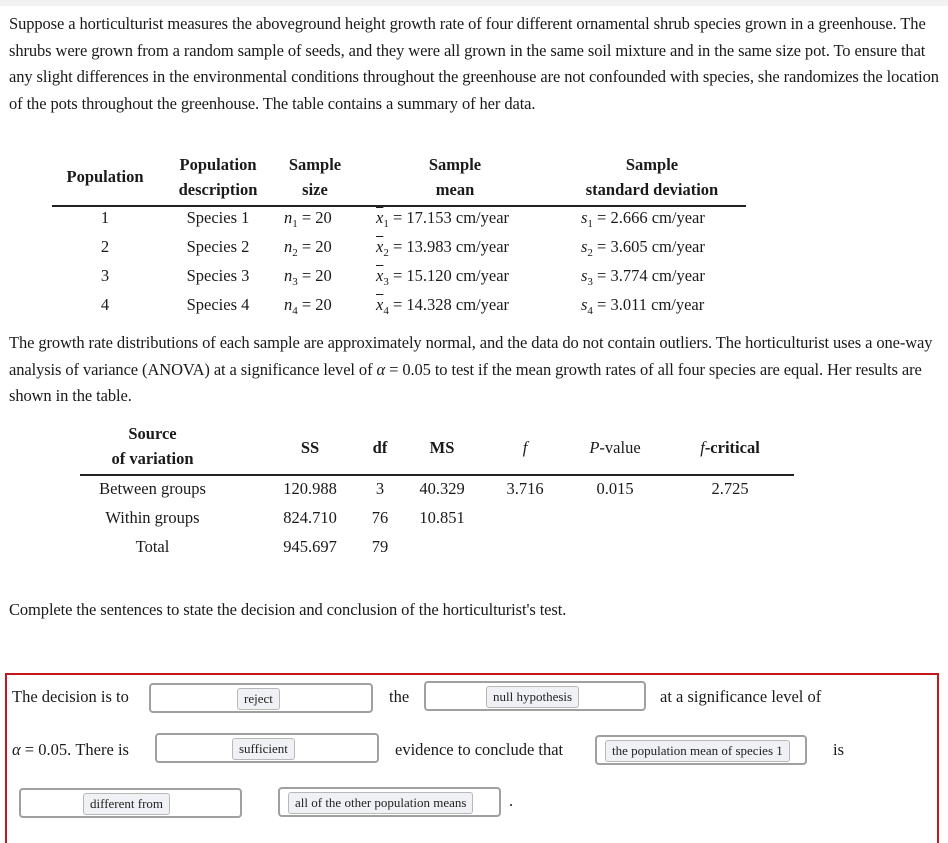  What do you see at coordinates (449, 217) in the screenshot?
I see `mean-value: = 17.153 cm/year` at bounding box center [449, 217].